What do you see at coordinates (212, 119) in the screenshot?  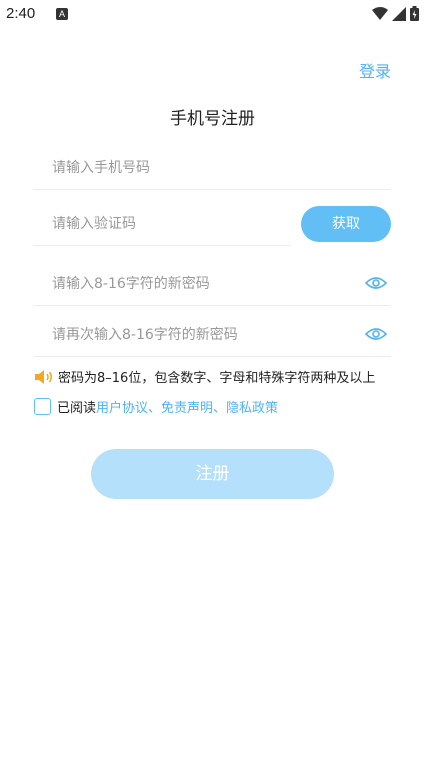 I see `page-title: 手机号注册` at bounding box center [212, 119].